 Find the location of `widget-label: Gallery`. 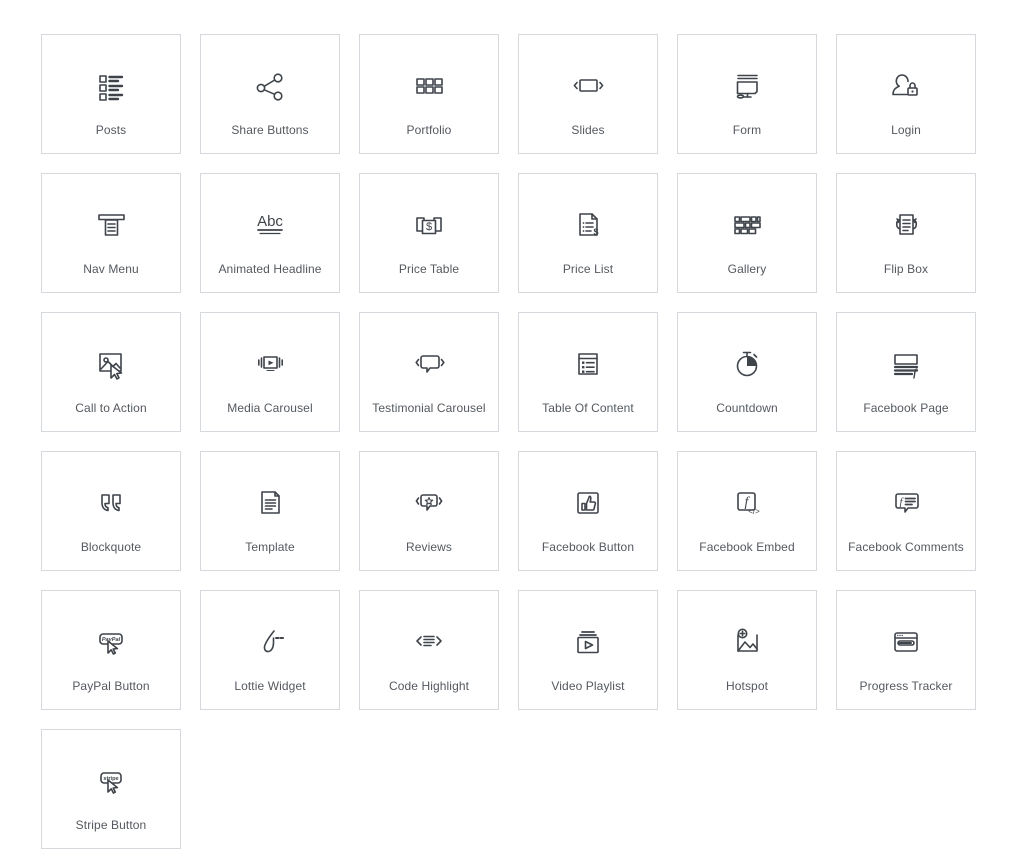

widget-label: Gallery is located at coordinates (747, 269).